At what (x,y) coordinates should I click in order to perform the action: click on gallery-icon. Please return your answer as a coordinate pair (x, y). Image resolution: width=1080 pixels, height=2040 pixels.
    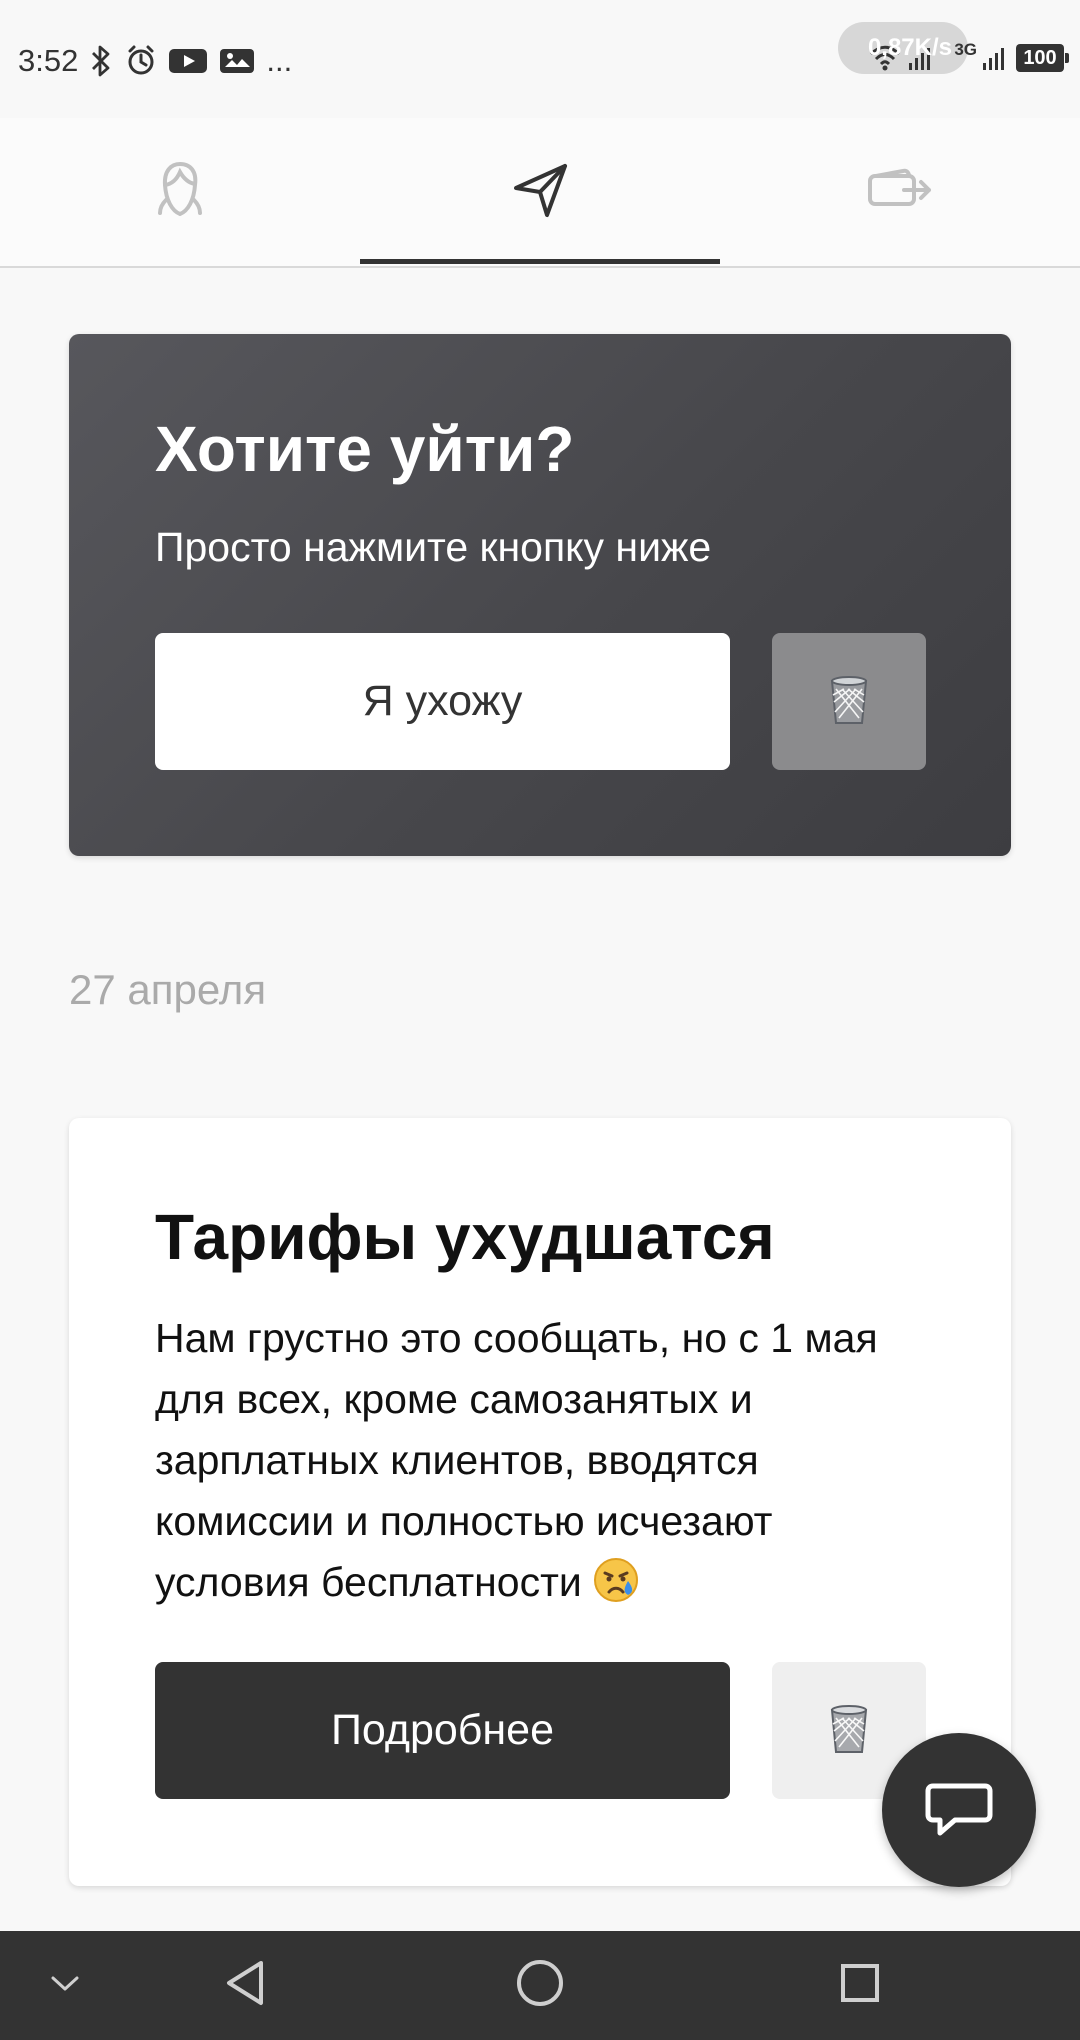
    Looking at the image, I should click on (237, 61).